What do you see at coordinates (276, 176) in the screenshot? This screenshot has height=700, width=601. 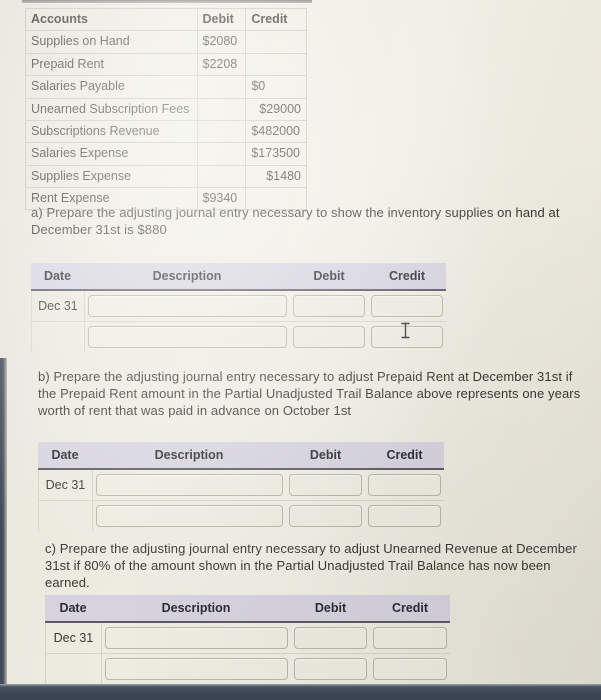 I see `trial-balance-credit: $1480` at bounding box center [276, 176].